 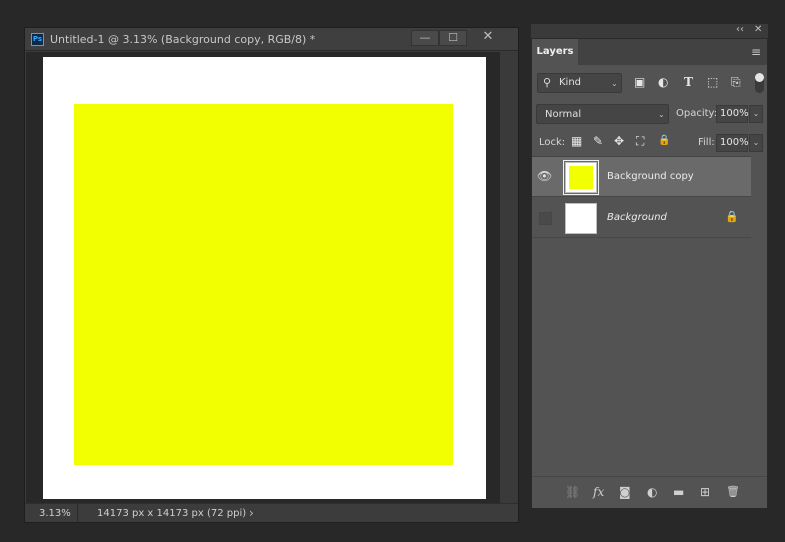 What do you see at coordinates (649, 84) in the screenshot?
I see `layer-filter-row: ⚲ Kind ⌄ ▣ ◐ T ⬚ ⎘` at bounding box center [649, 84].